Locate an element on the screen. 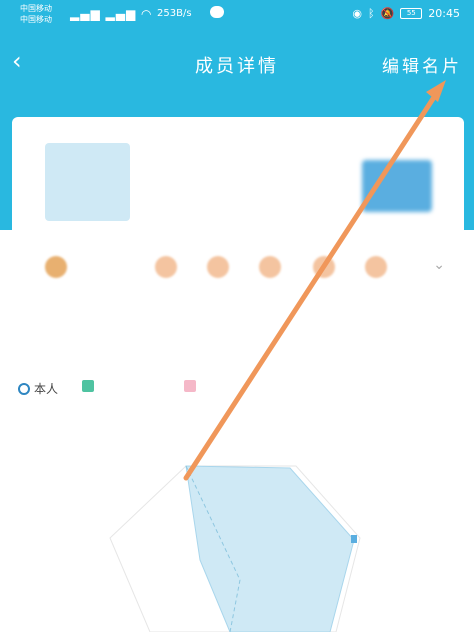  radar-area is located at coordinates (270, 548).